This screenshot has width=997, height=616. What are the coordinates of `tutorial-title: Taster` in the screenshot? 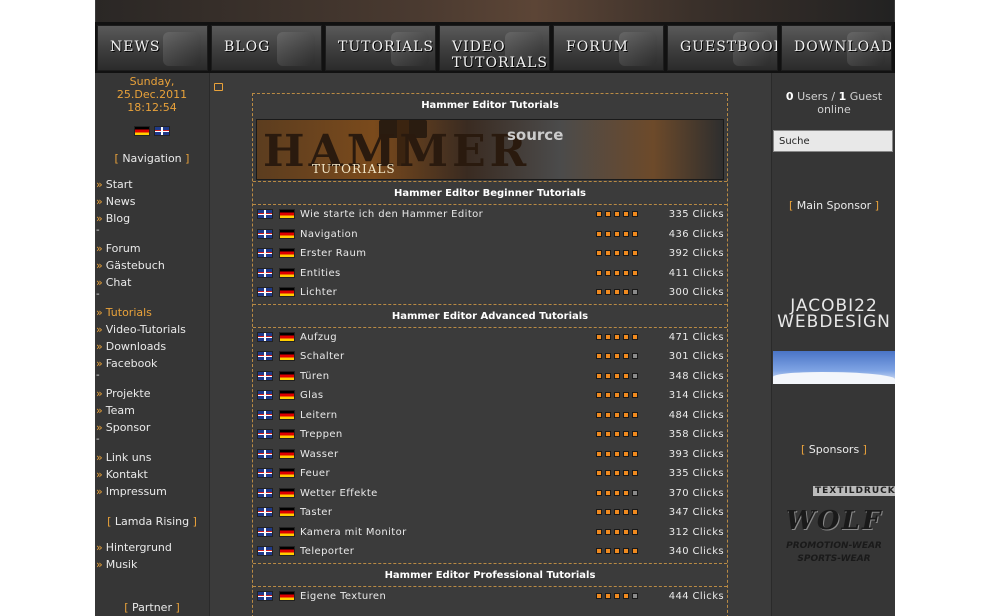 It's located at (316, 512).